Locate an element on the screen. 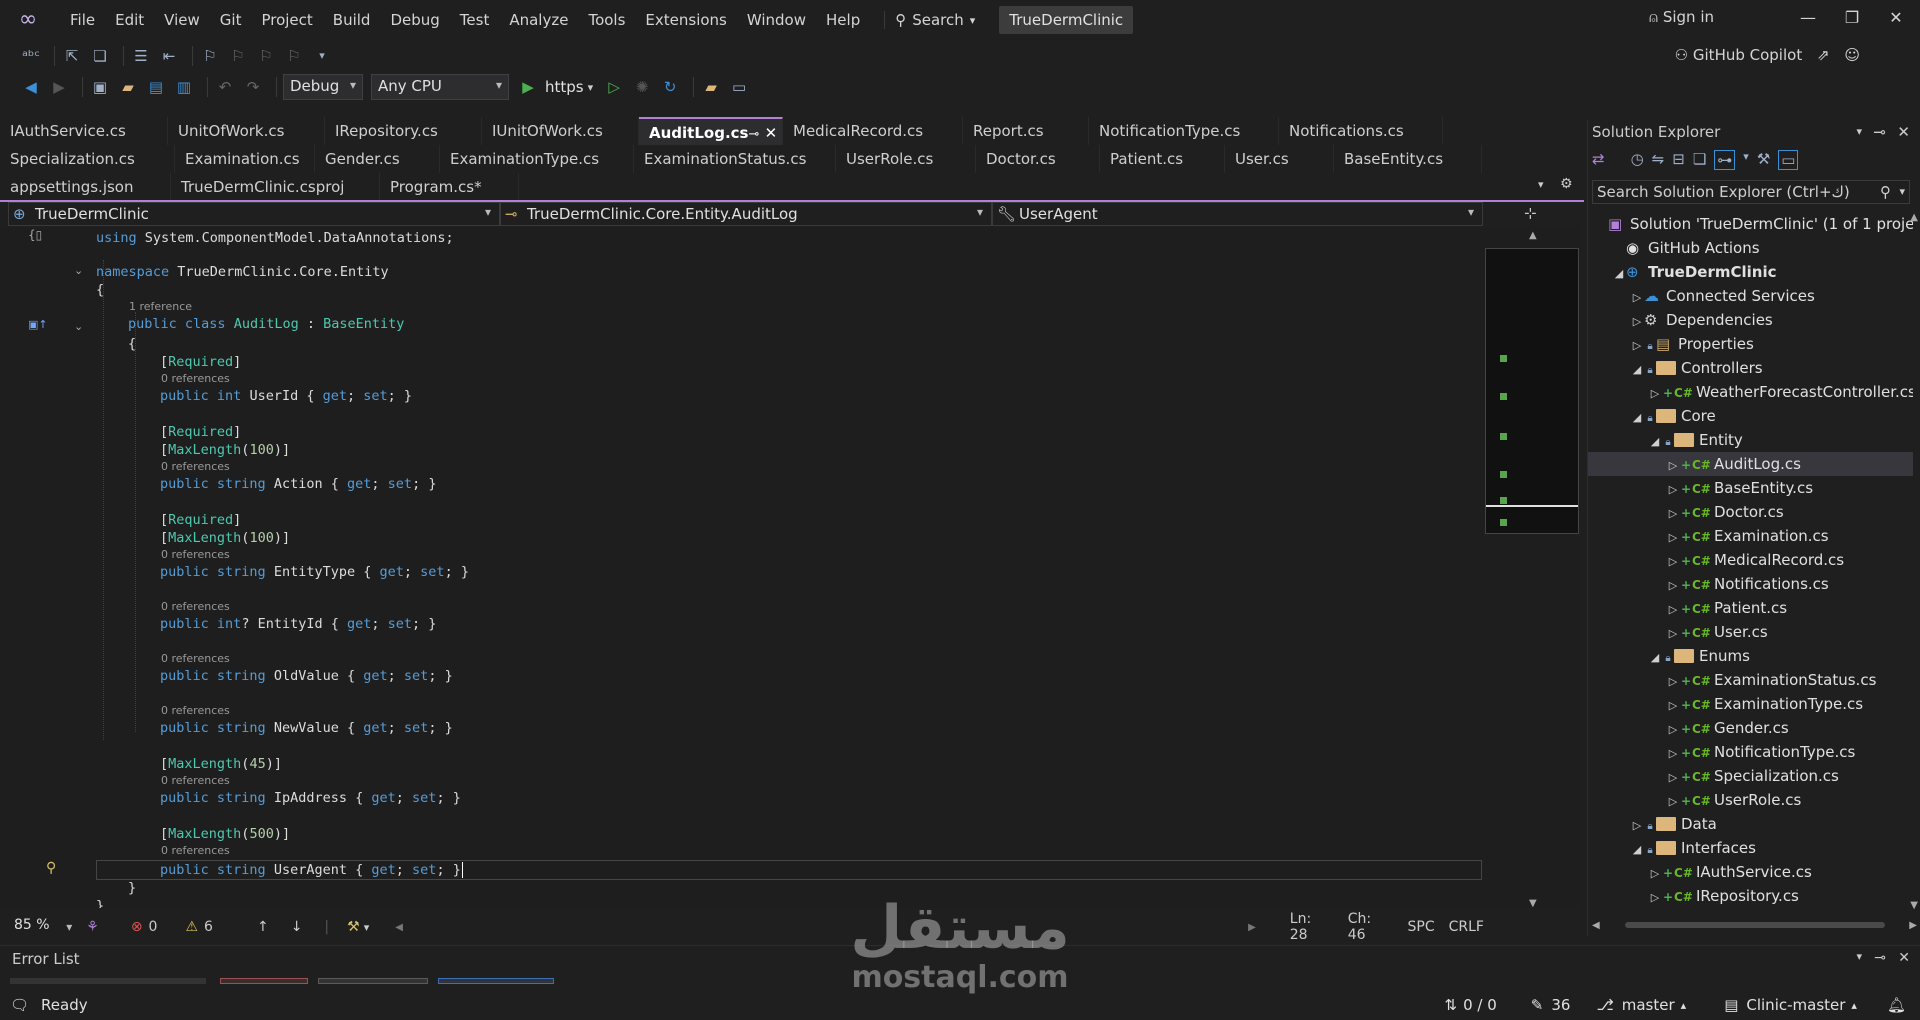 The width and height of the screenshot is (1920, 1020). solution-tree-item: ▷ +C# Notifications.cs is located at coordinates (1750, 584).